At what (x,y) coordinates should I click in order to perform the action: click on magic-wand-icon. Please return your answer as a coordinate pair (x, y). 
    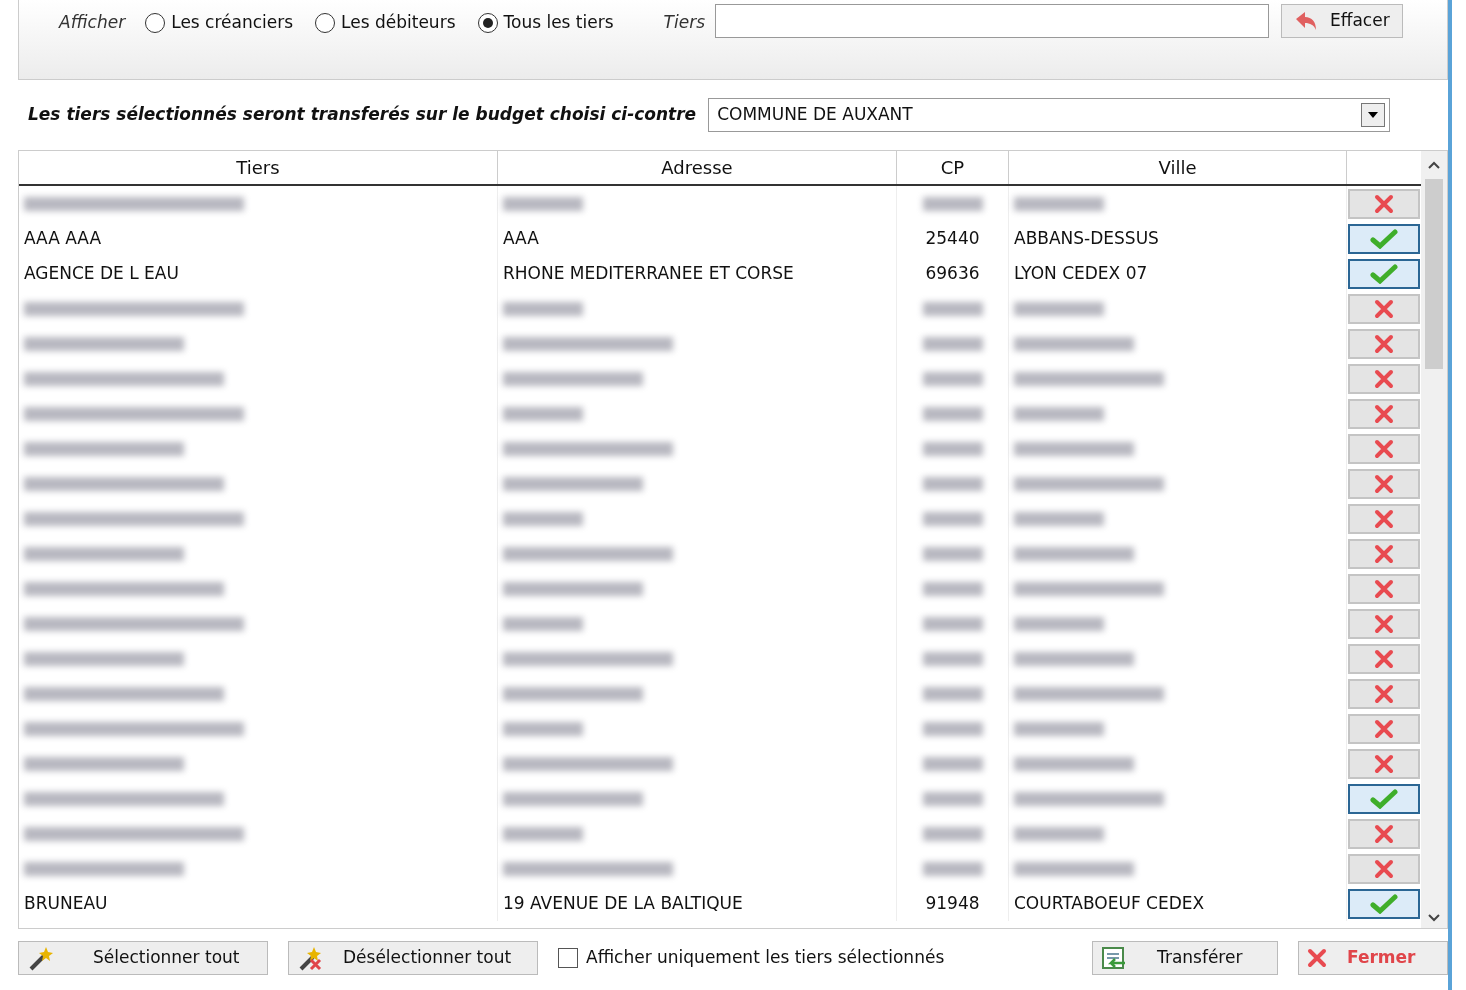
    Looking at the image, I should click on (40, 958).